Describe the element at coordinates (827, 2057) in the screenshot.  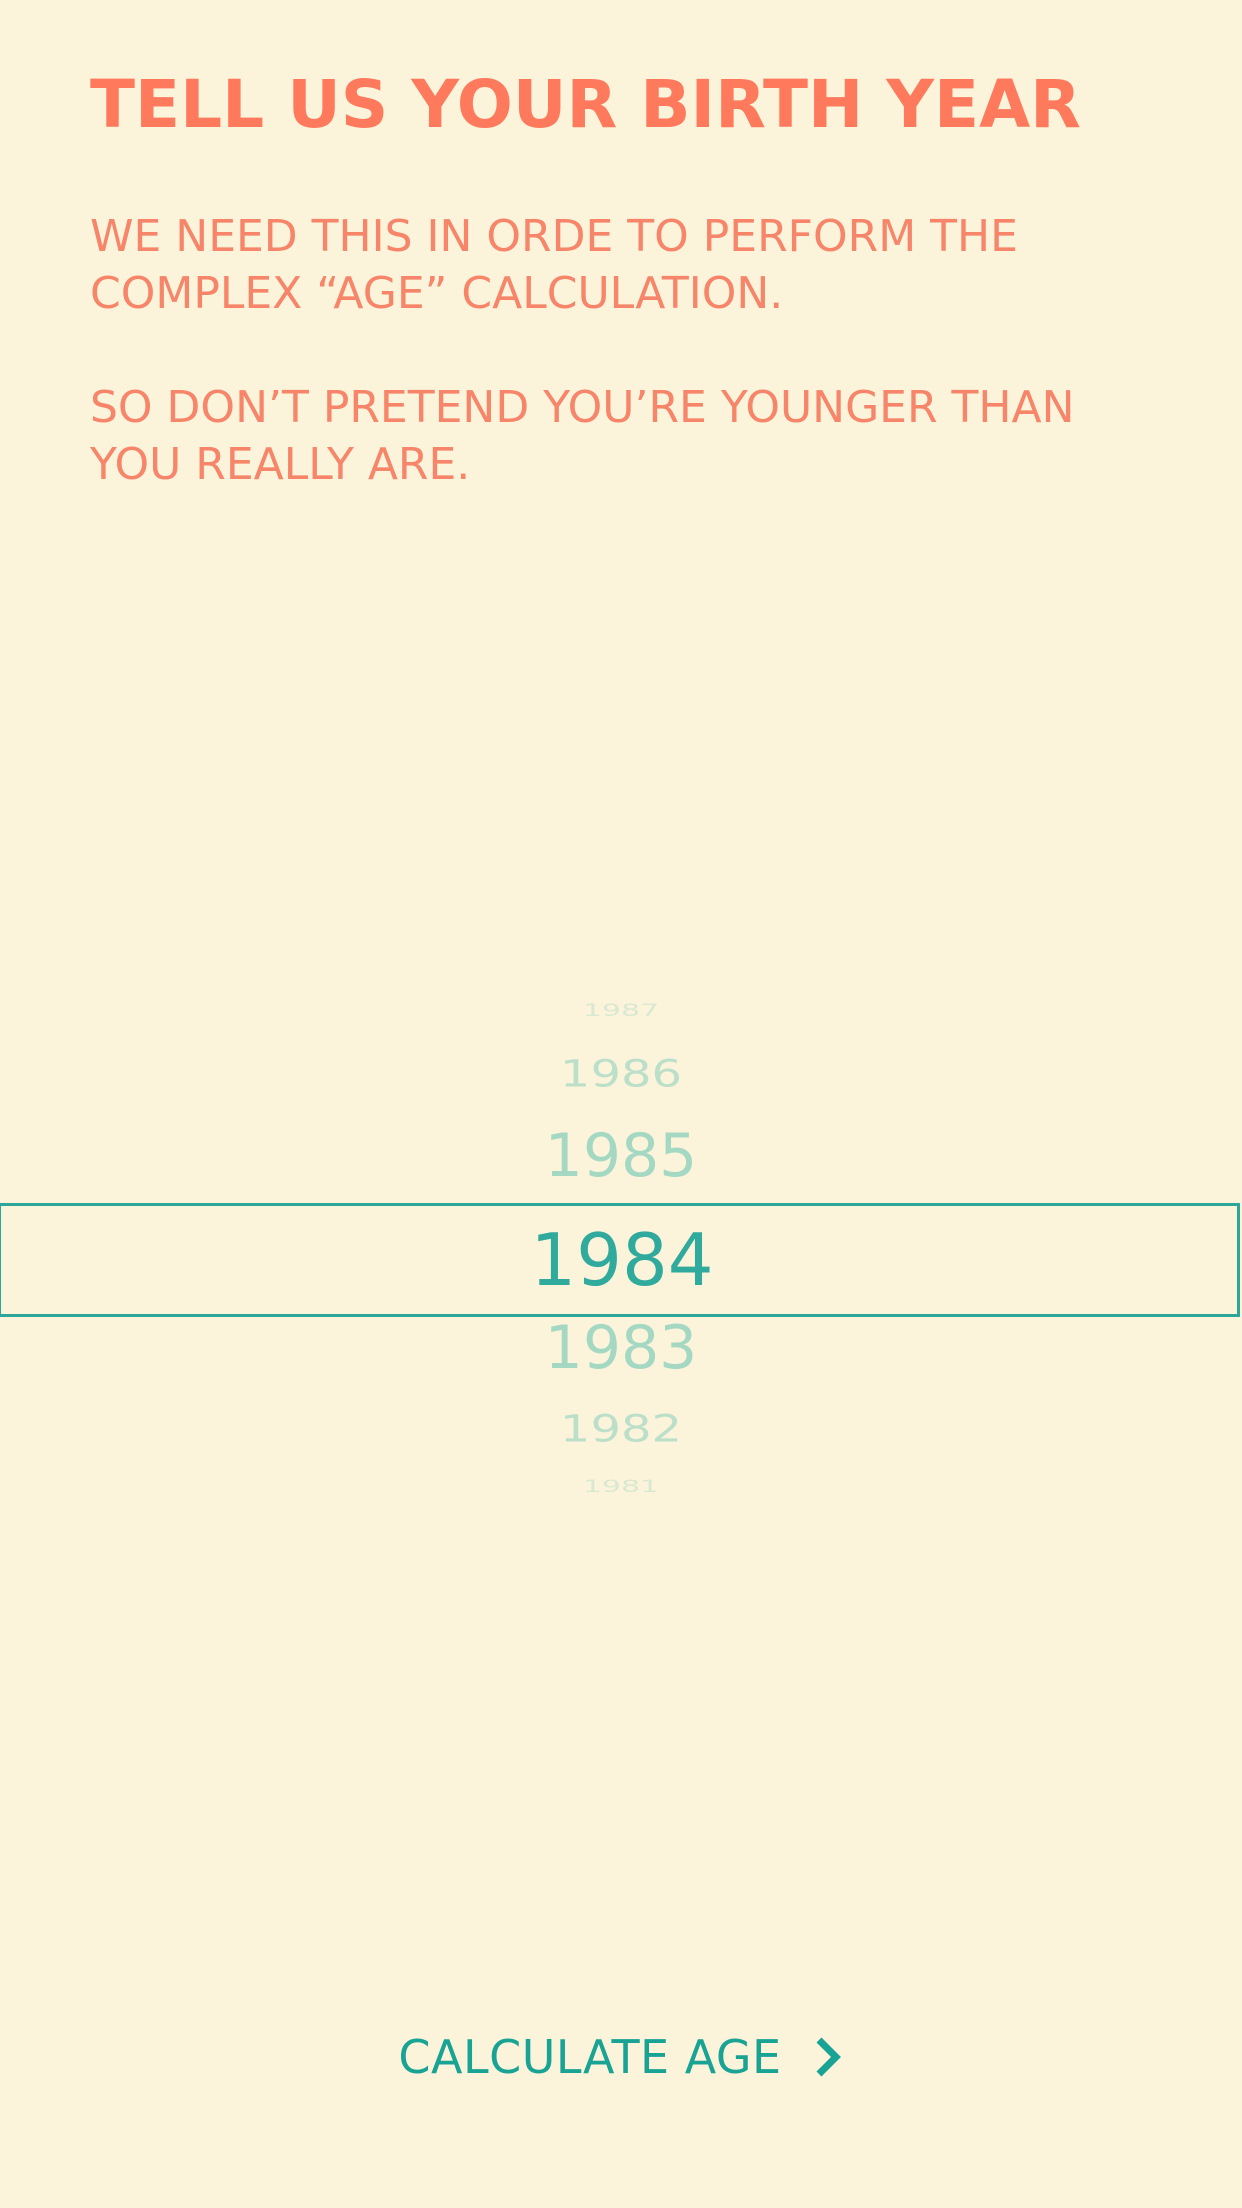
I see `chevron-right-icon` at that location.